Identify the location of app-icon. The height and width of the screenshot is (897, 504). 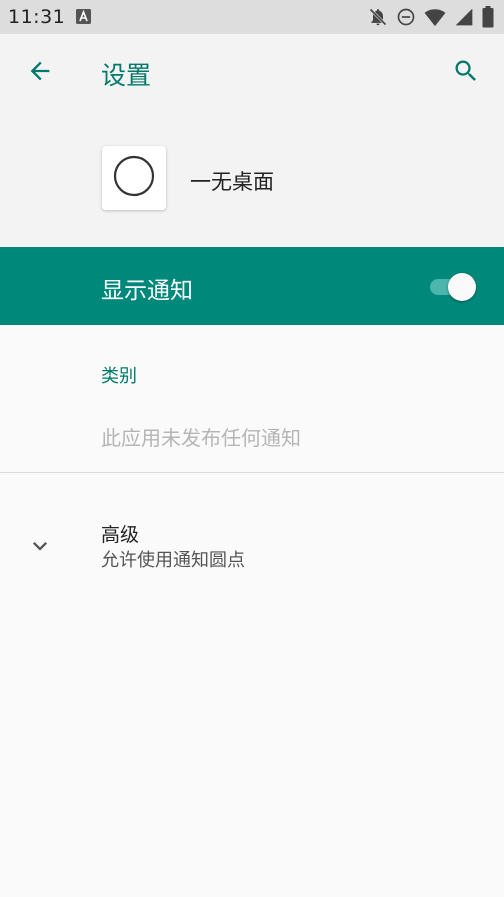
(134, 178).